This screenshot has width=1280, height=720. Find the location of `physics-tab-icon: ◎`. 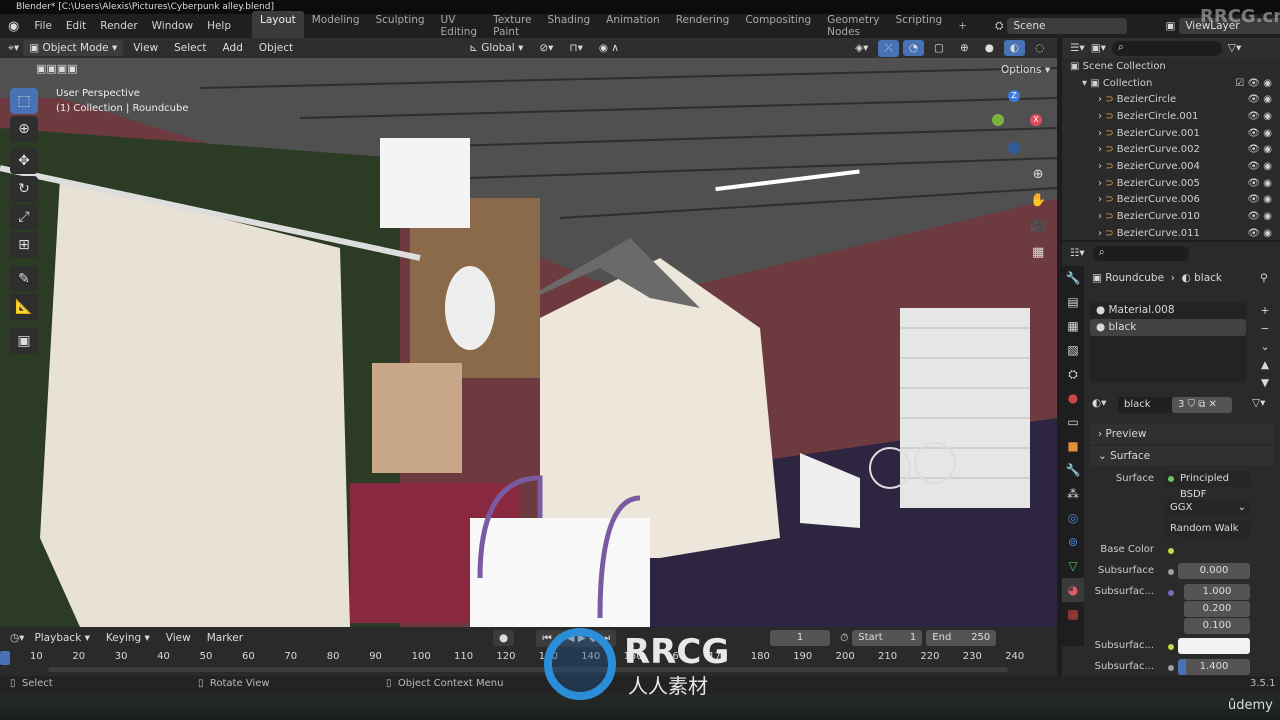

physics-tab-icon: ◎ is located at coordinates (1073, 518).